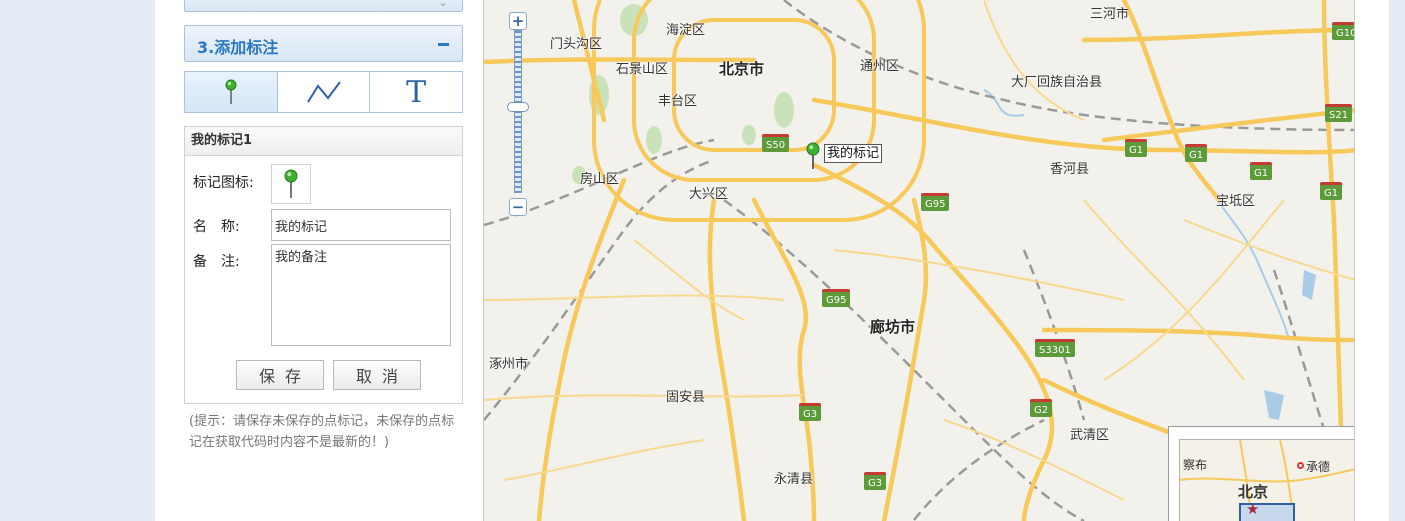  What do you see at coordinates (1318, 467) in the screenshot?
I see `overview-label: 承德` at bounding box center [1318, 467].